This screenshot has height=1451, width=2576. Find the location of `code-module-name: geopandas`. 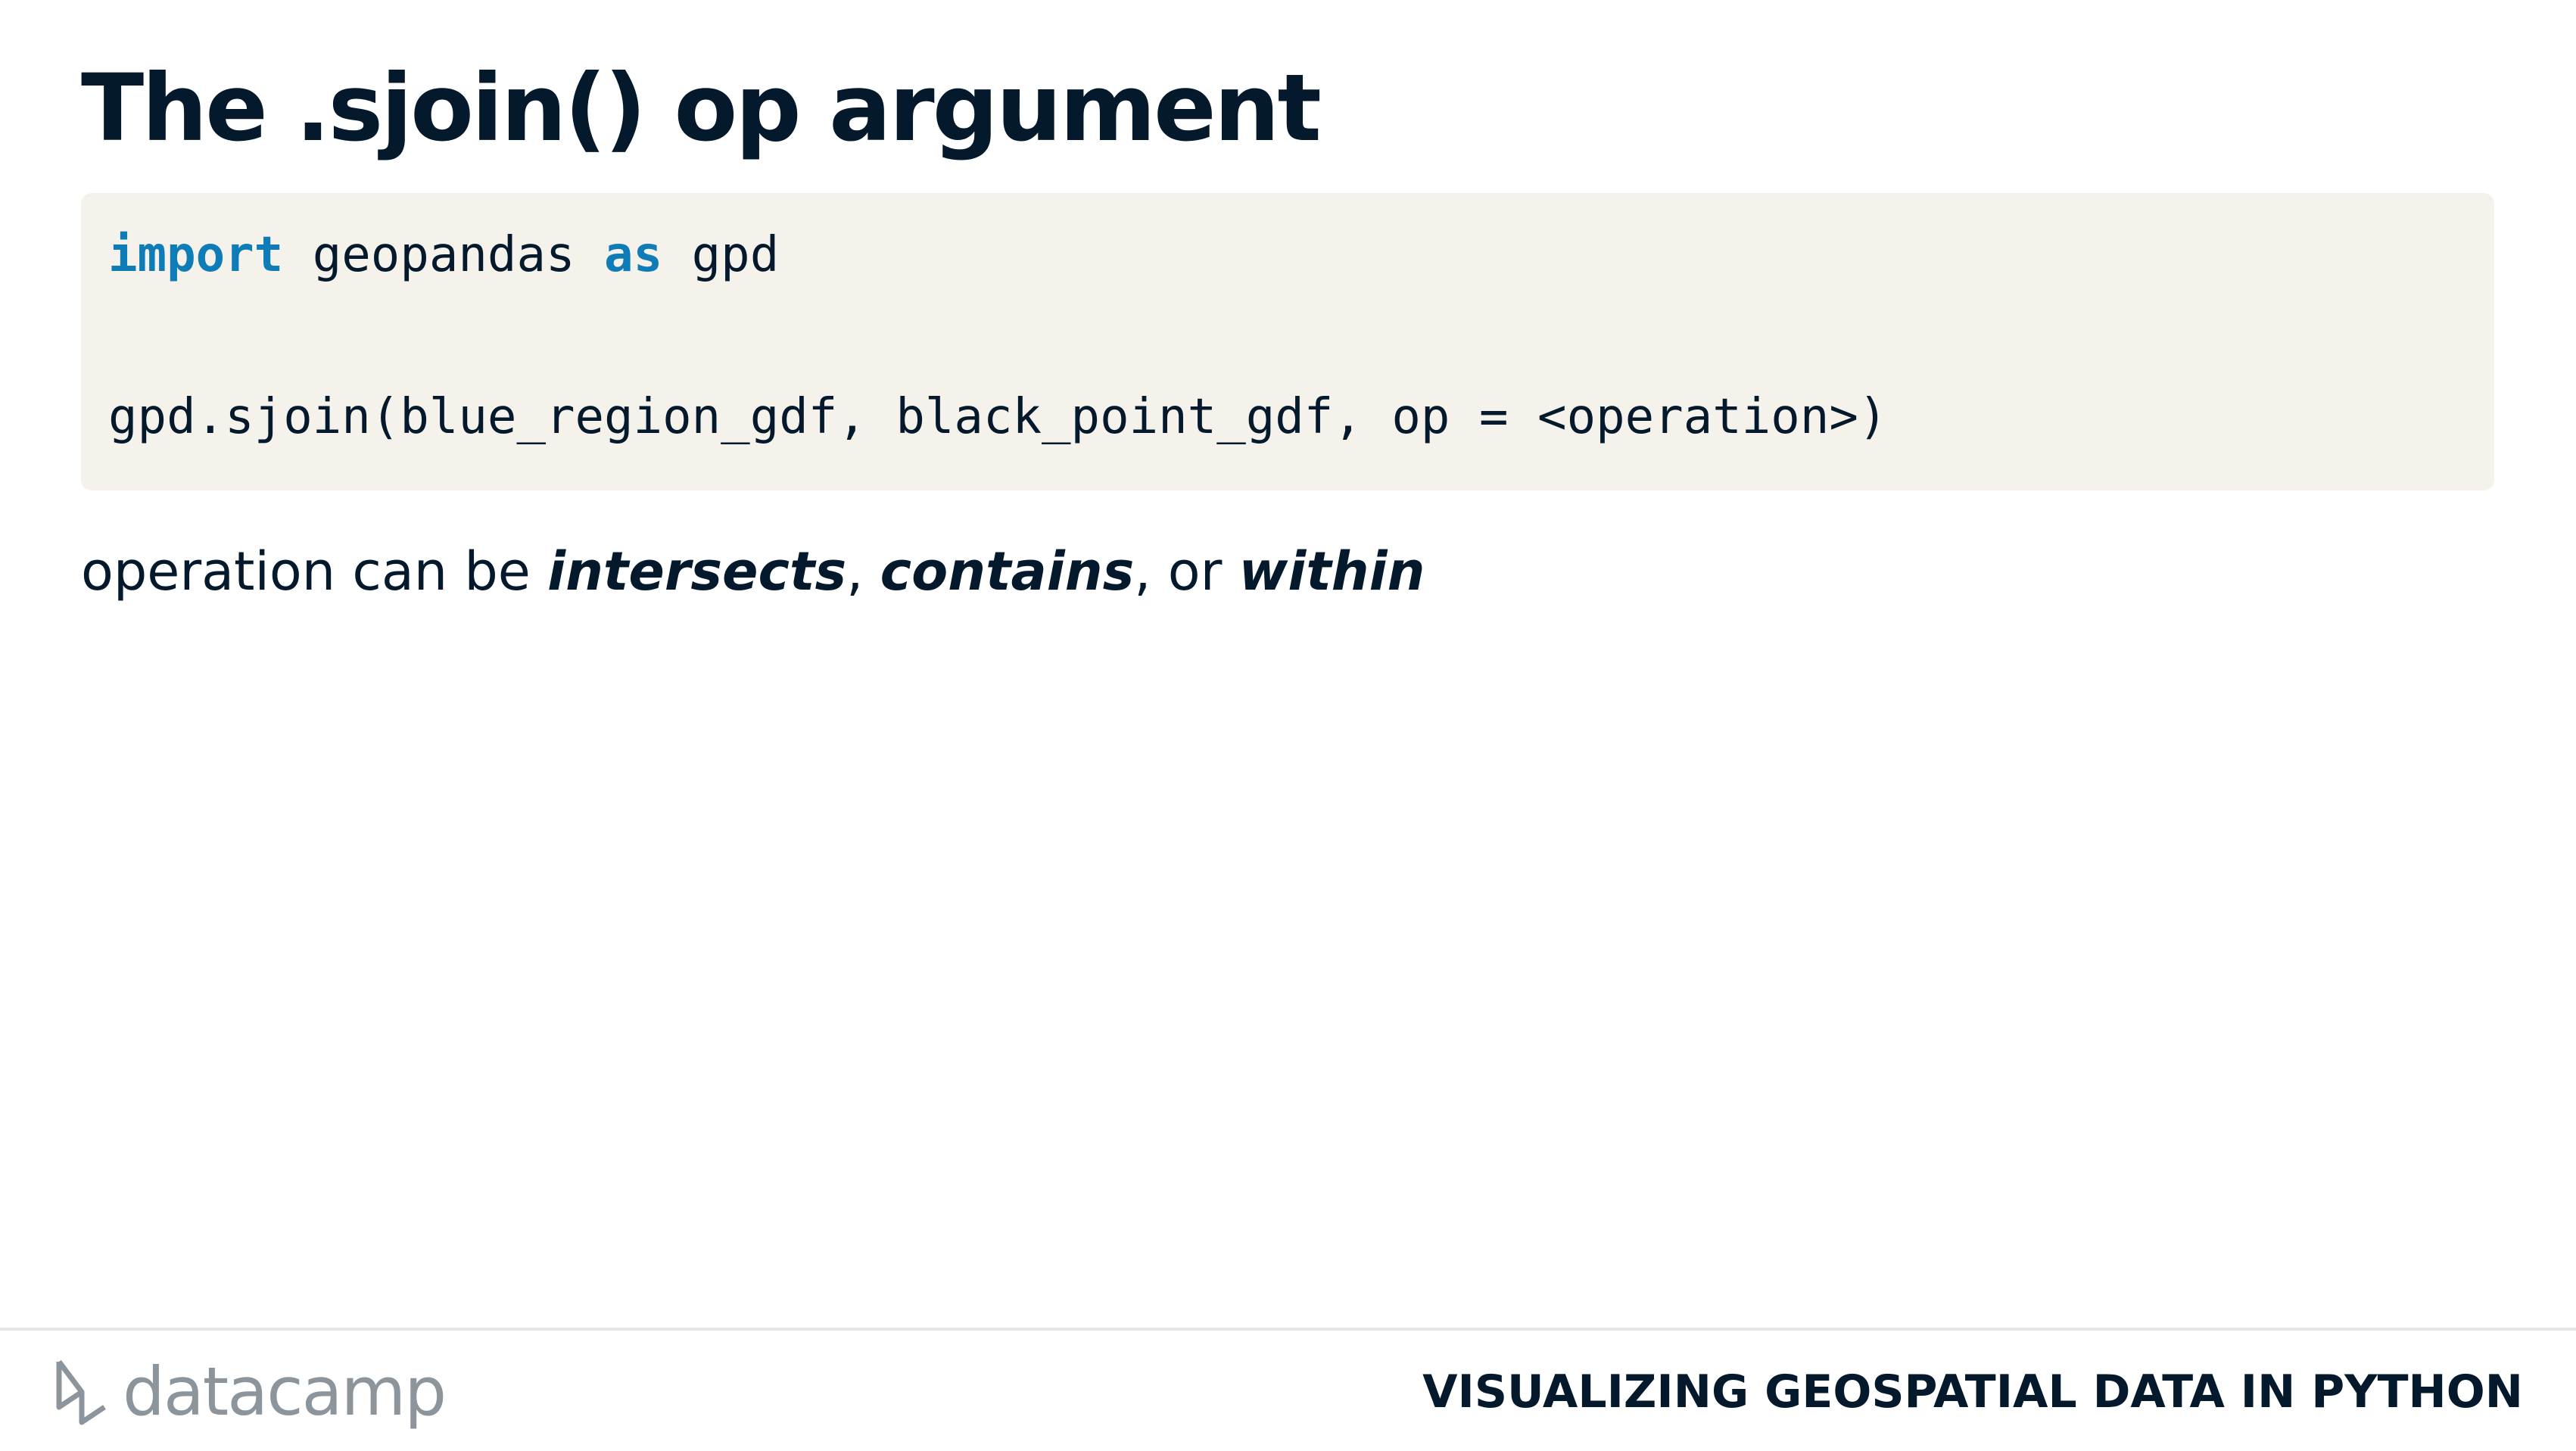

code-module-name: geopandas is located at coordinates (444, 255).